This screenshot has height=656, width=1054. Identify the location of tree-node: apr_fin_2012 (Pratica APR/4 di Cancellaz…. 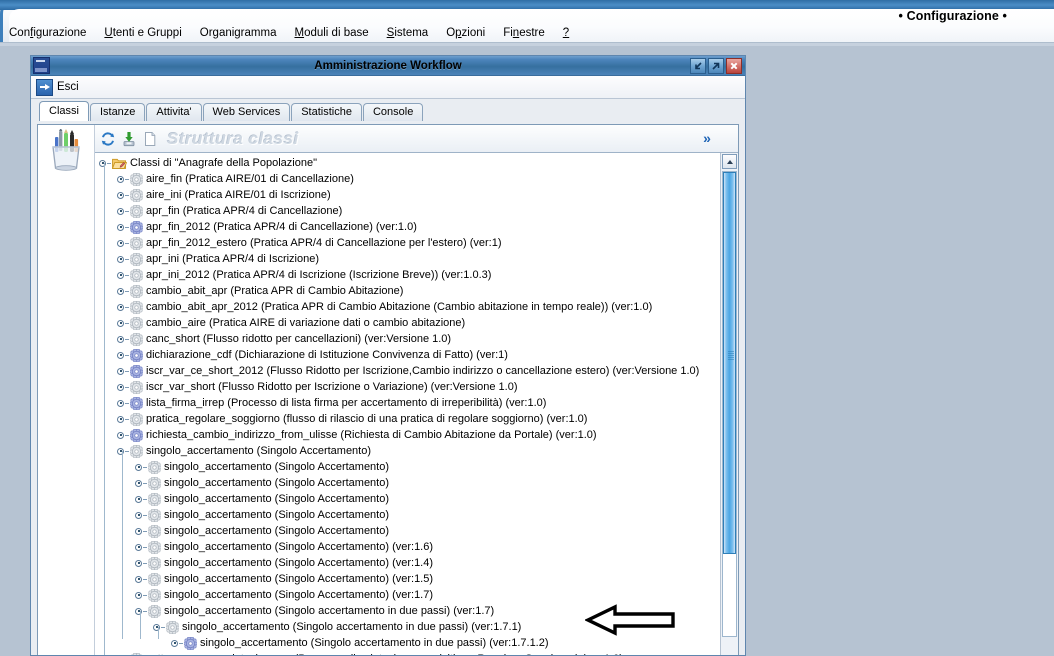
(408, 227).